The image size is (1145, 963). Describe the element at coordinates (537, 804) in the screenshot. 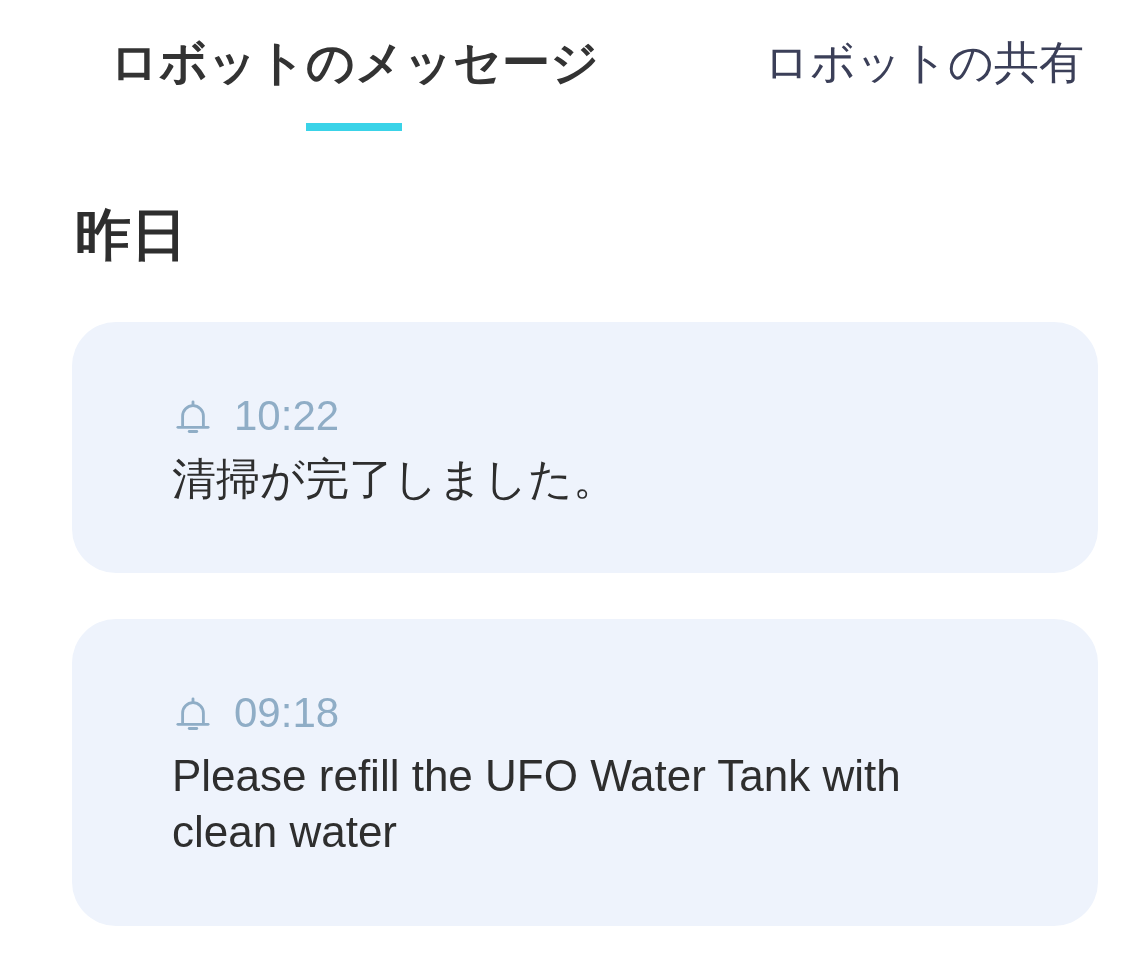

I see `message-text: Please refill the UFO Water Tank with clean water` at that location.